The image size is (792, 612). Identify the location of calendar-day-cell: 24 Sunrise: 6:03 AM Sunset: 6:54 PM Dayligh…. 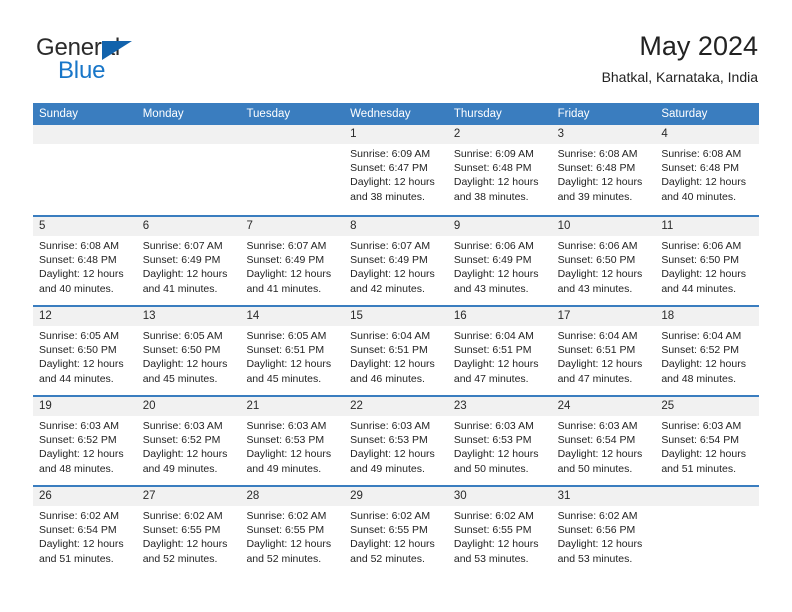
(603, 441).